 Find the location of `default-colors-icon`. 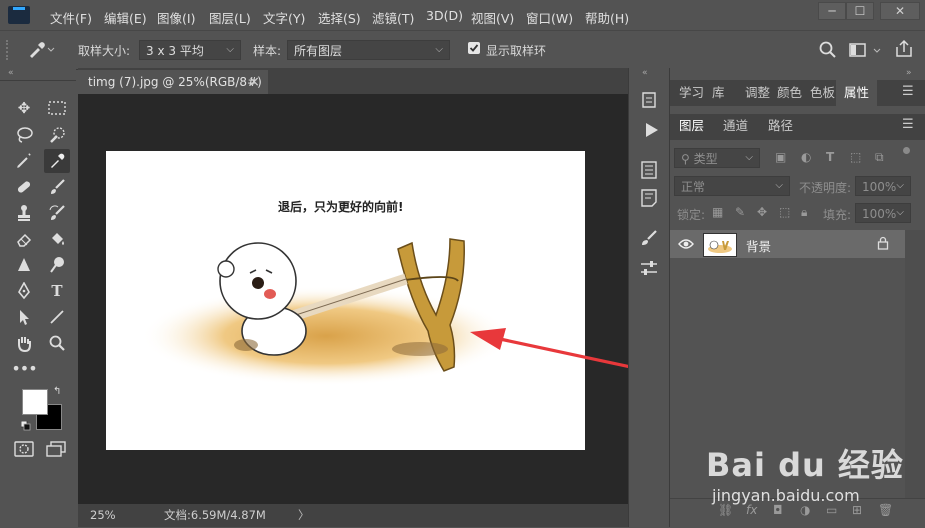

default-colors-icon is located at coordinates (25, 425).